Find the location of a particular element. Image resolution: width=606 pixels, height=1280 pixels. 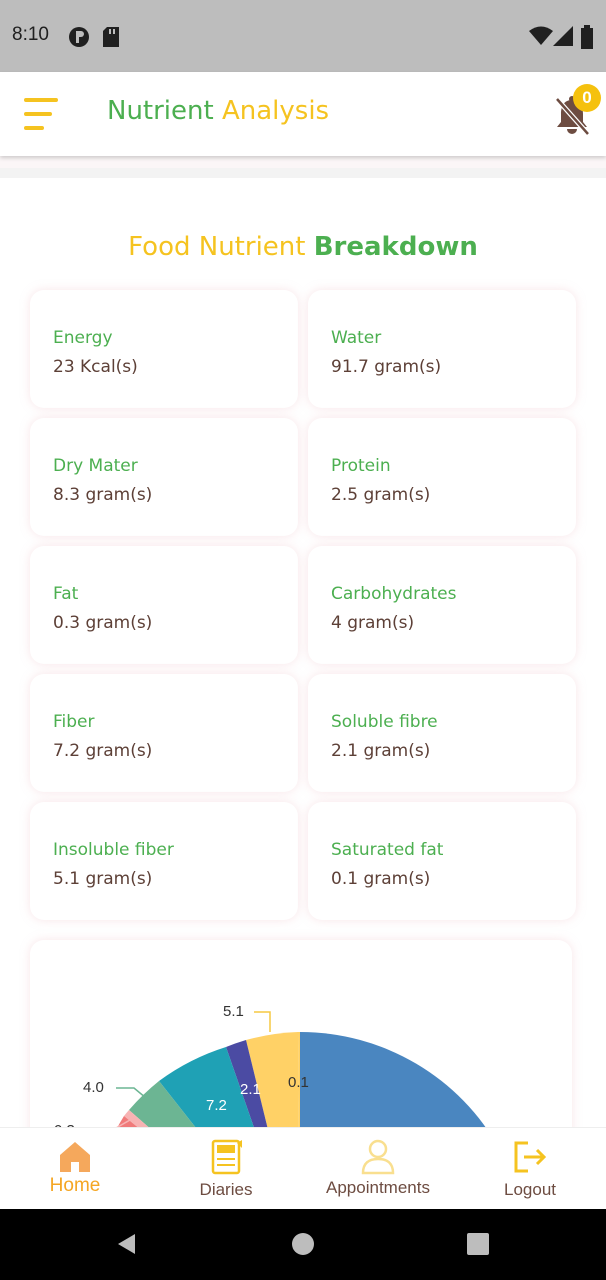

diary-icon is located at coordinates (226, 1157).